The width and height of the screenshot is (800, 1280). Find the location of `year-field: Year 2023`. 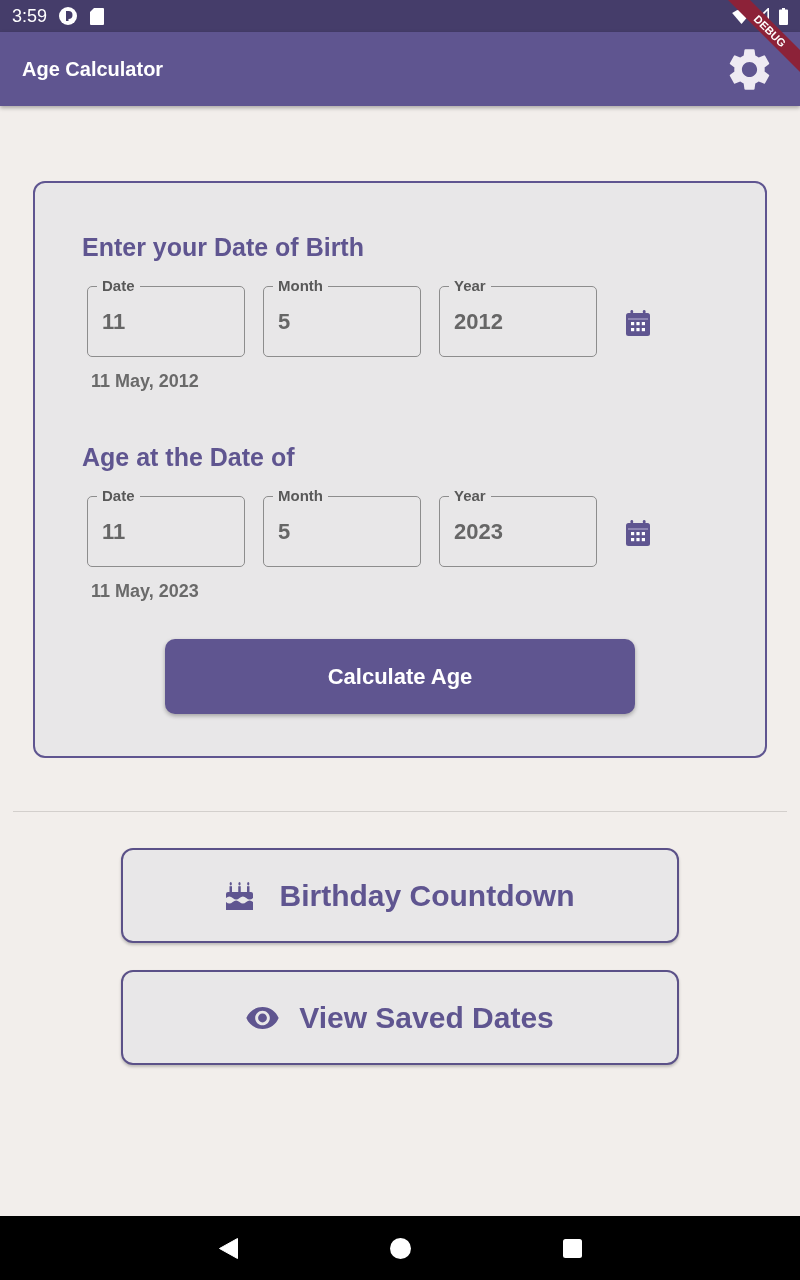

year-field: Year 2023 is located at coordinates (518, 526).